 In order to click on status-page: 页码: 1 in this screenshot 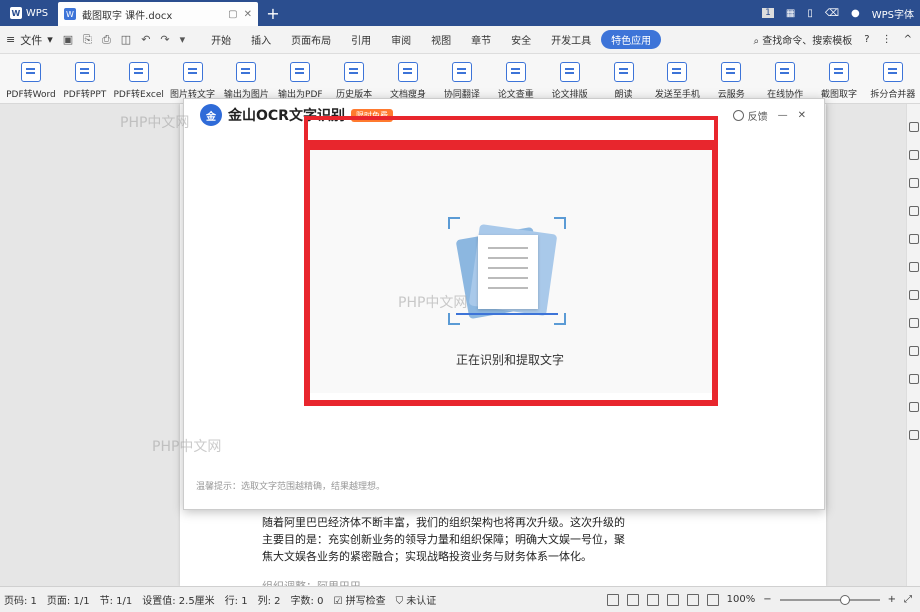, I will do `click(20, 599)`.